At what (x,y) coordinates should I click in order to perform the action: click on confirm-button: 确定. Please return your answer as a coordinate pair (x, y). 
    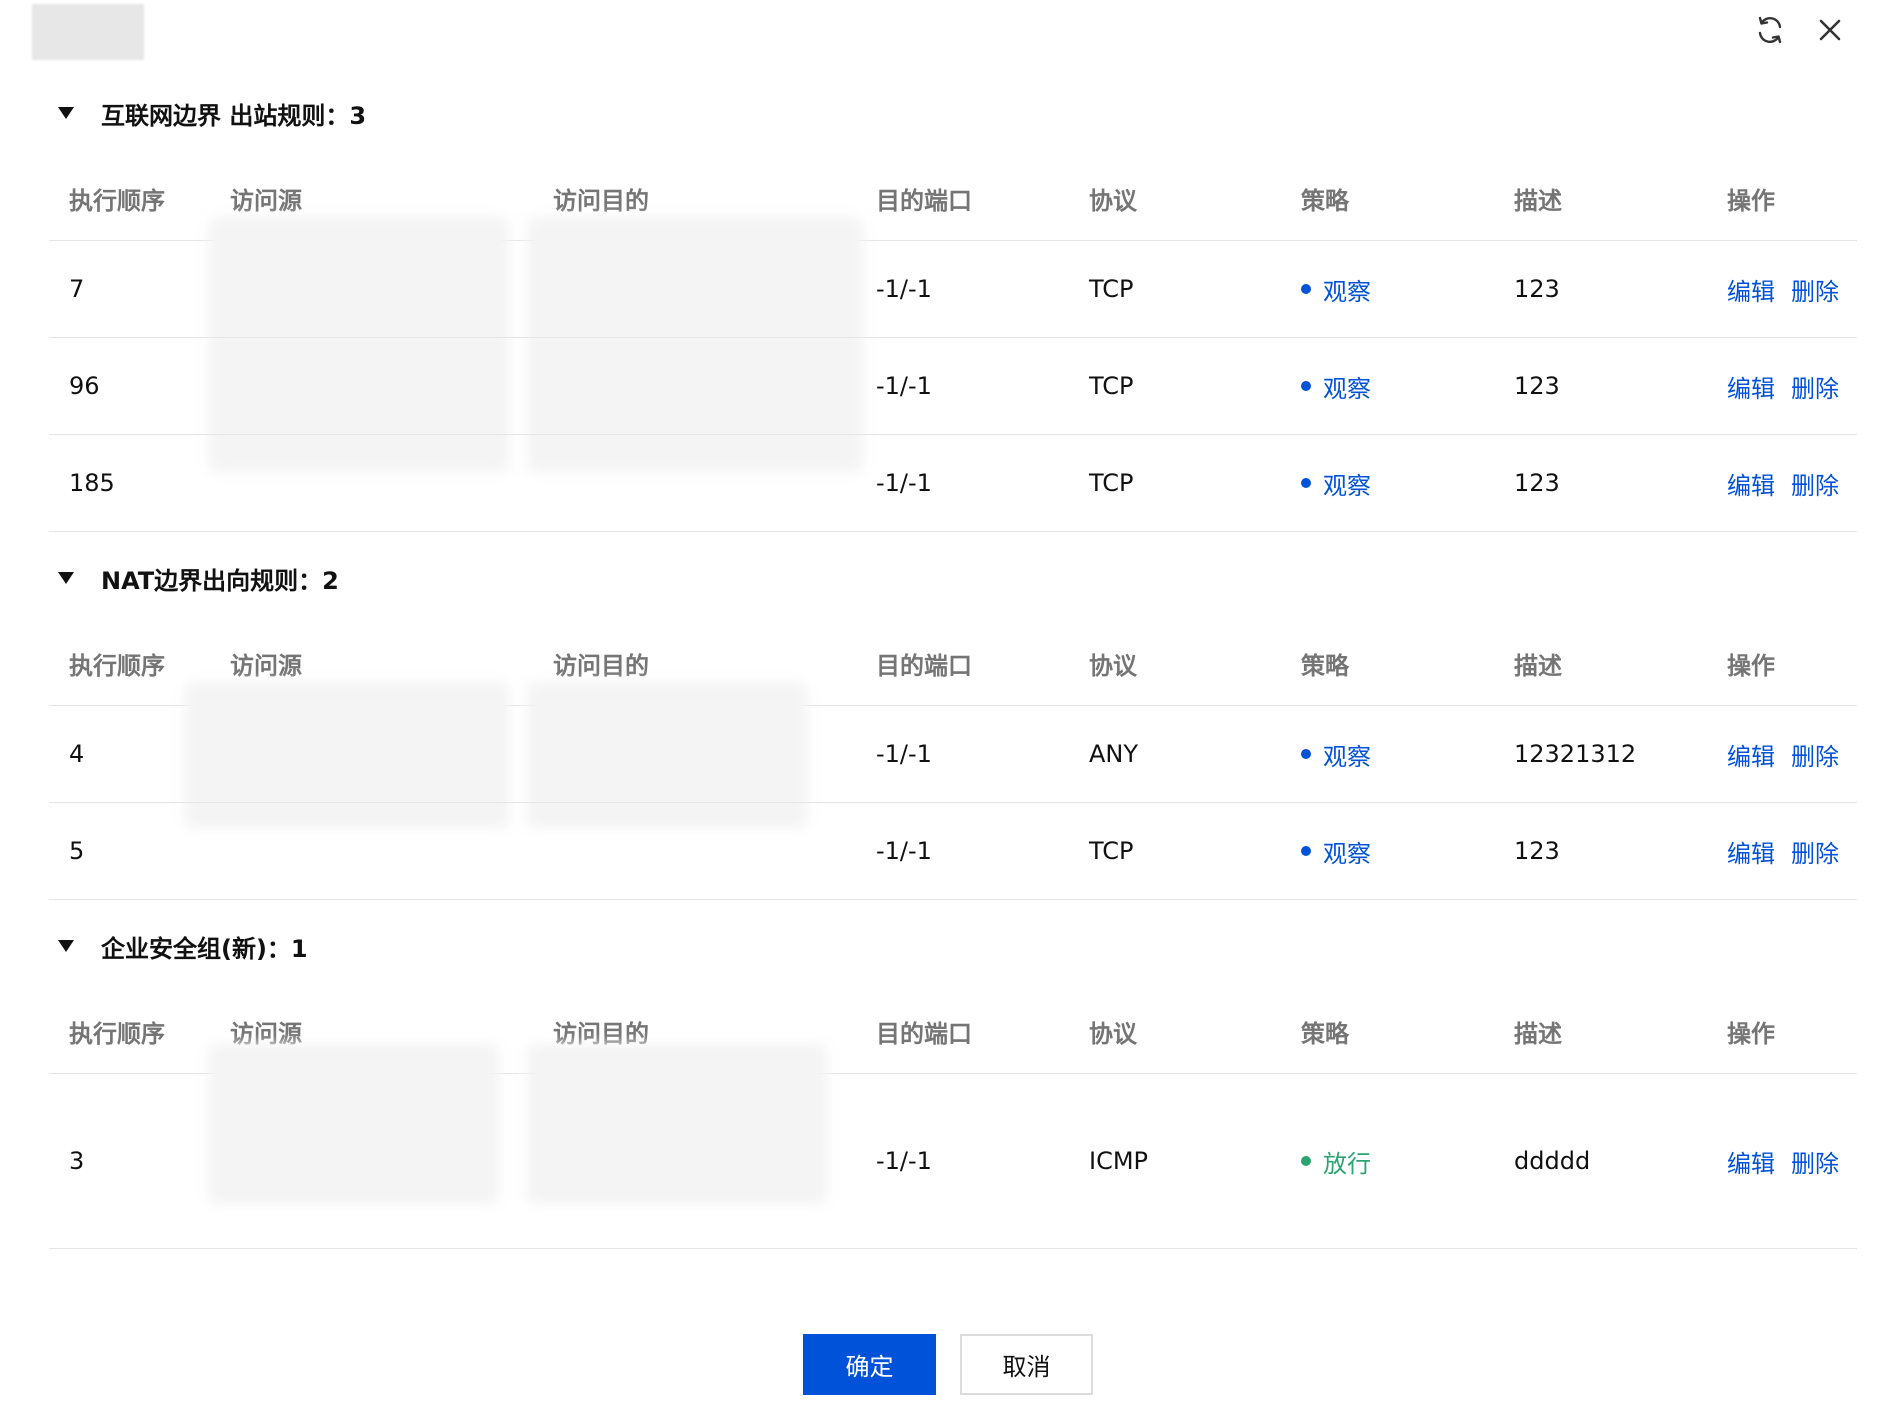
    Looking at the image, I should click on (869, 1364).